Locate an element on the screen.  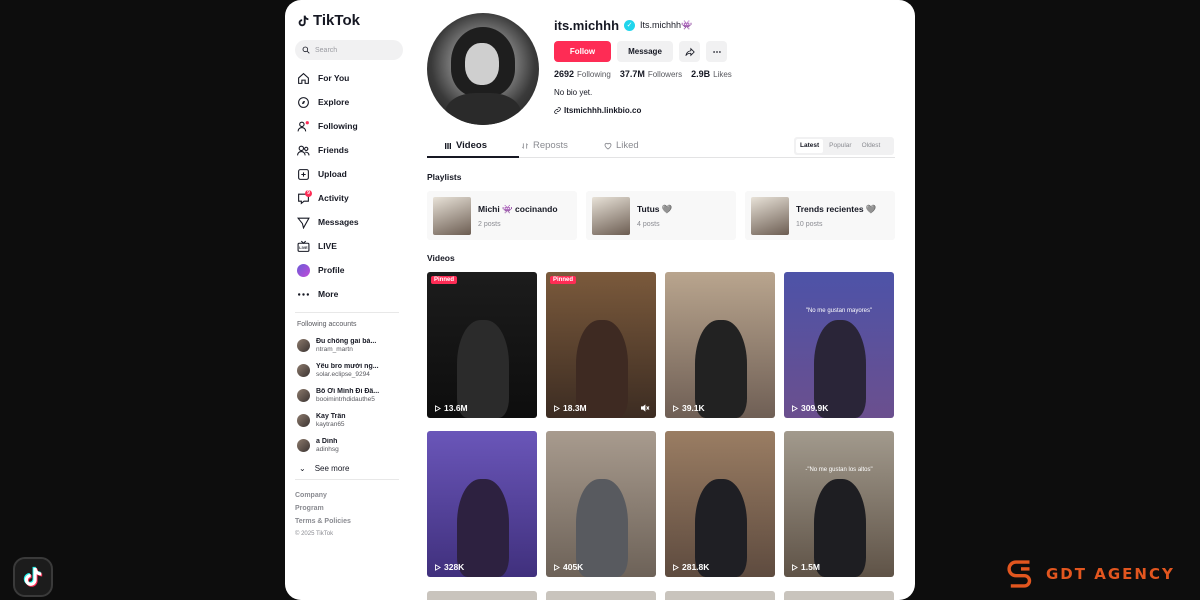
tiktok-logo: TikTok is located at coordinates (349, 20).